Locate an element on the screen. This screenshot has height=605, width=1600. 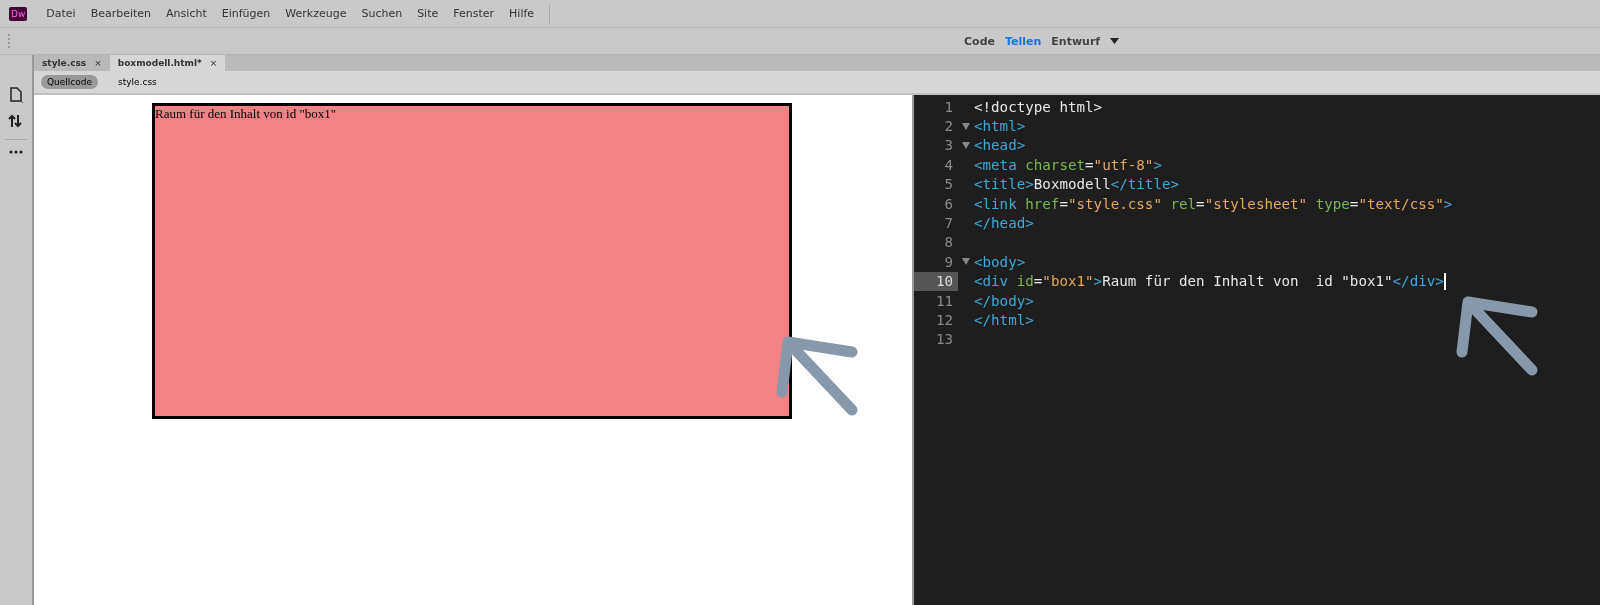
line-number: 13 is located at coordinates (944, 340).